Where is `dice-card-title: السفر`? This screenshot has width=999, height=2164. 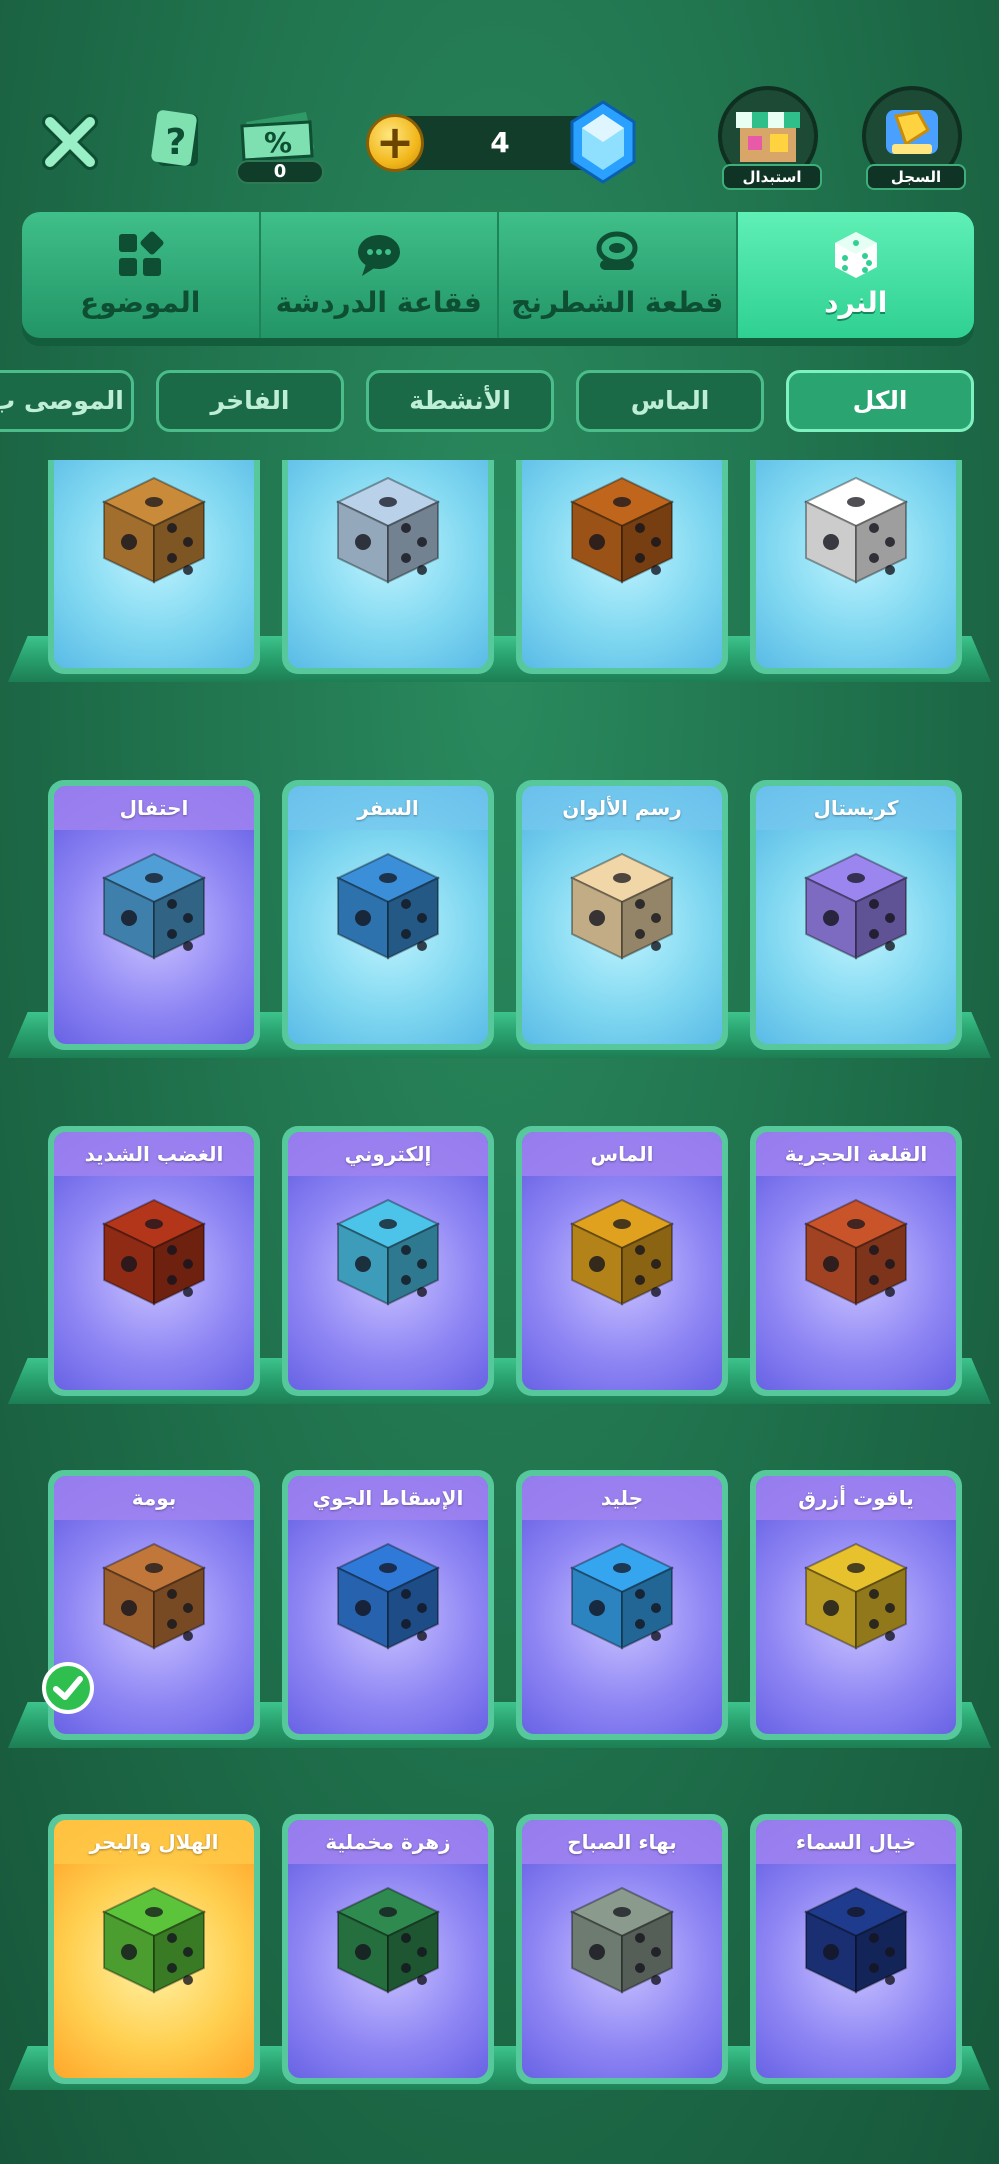
dice-card-title: السفر is located at coordinates (388, 808).